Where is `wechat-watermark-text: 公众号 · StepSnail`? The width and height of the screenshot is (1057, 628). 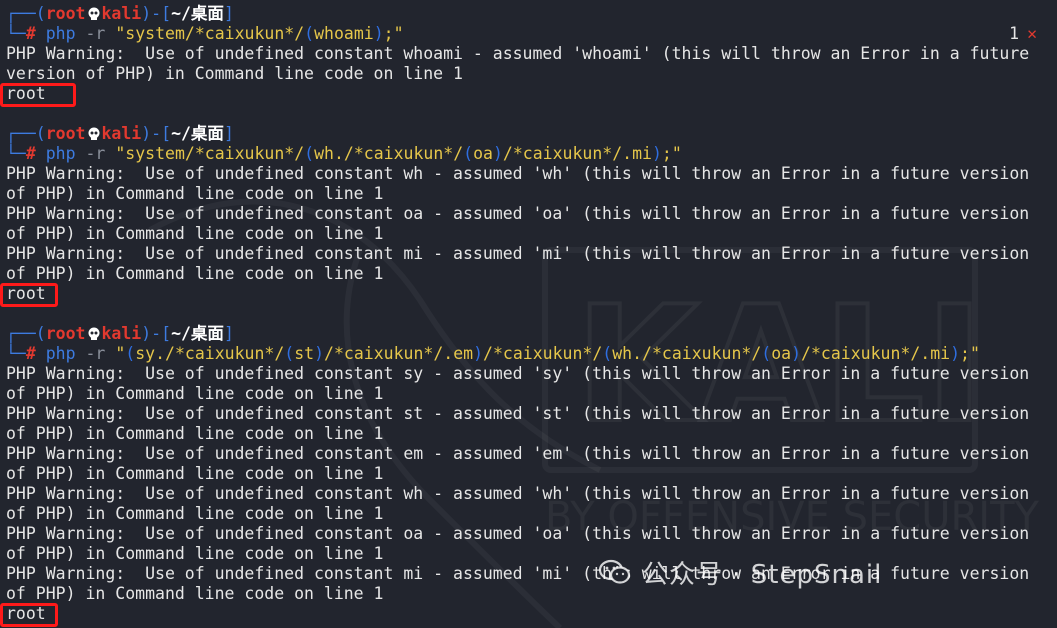
wechat-watermark-text: 公众号 · StepSnail is located at coordinates (762, 574).